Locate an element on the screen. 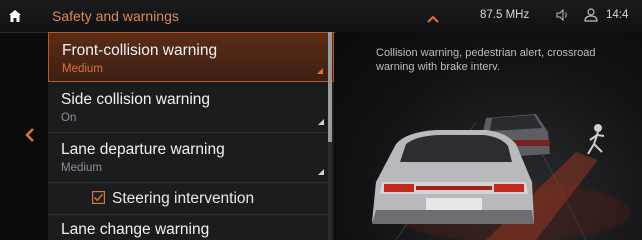 The image size is (642, 240). list-item-value: On is located at coordinates (69, 118).